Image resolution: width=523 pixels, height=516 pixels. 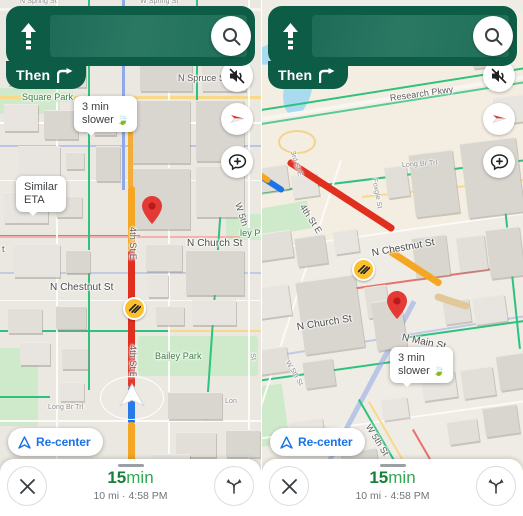 I want to click on map-roundabout, so click(x=297, y=142).